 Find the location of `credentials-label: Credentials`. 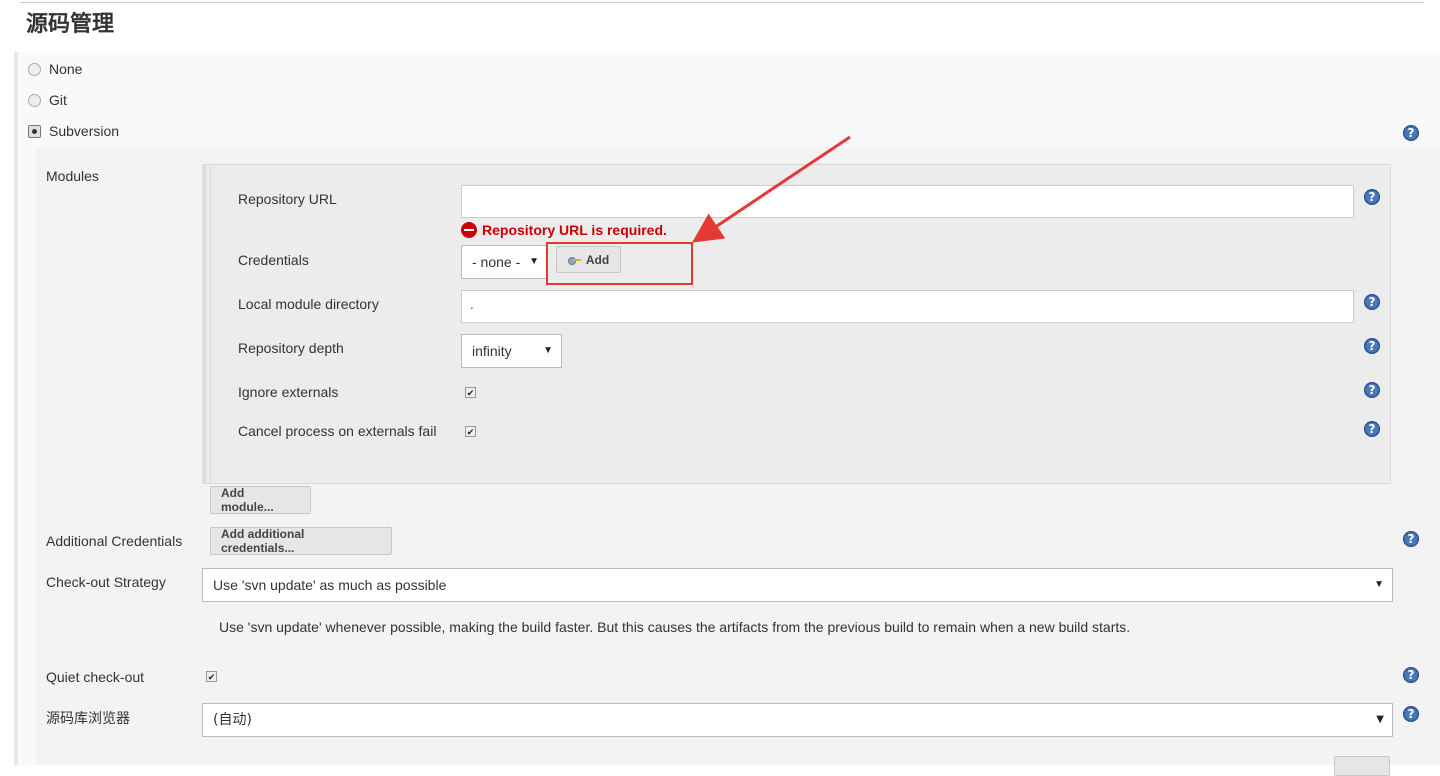

credentials-label: Credentials is located at coordinates (273, 260).